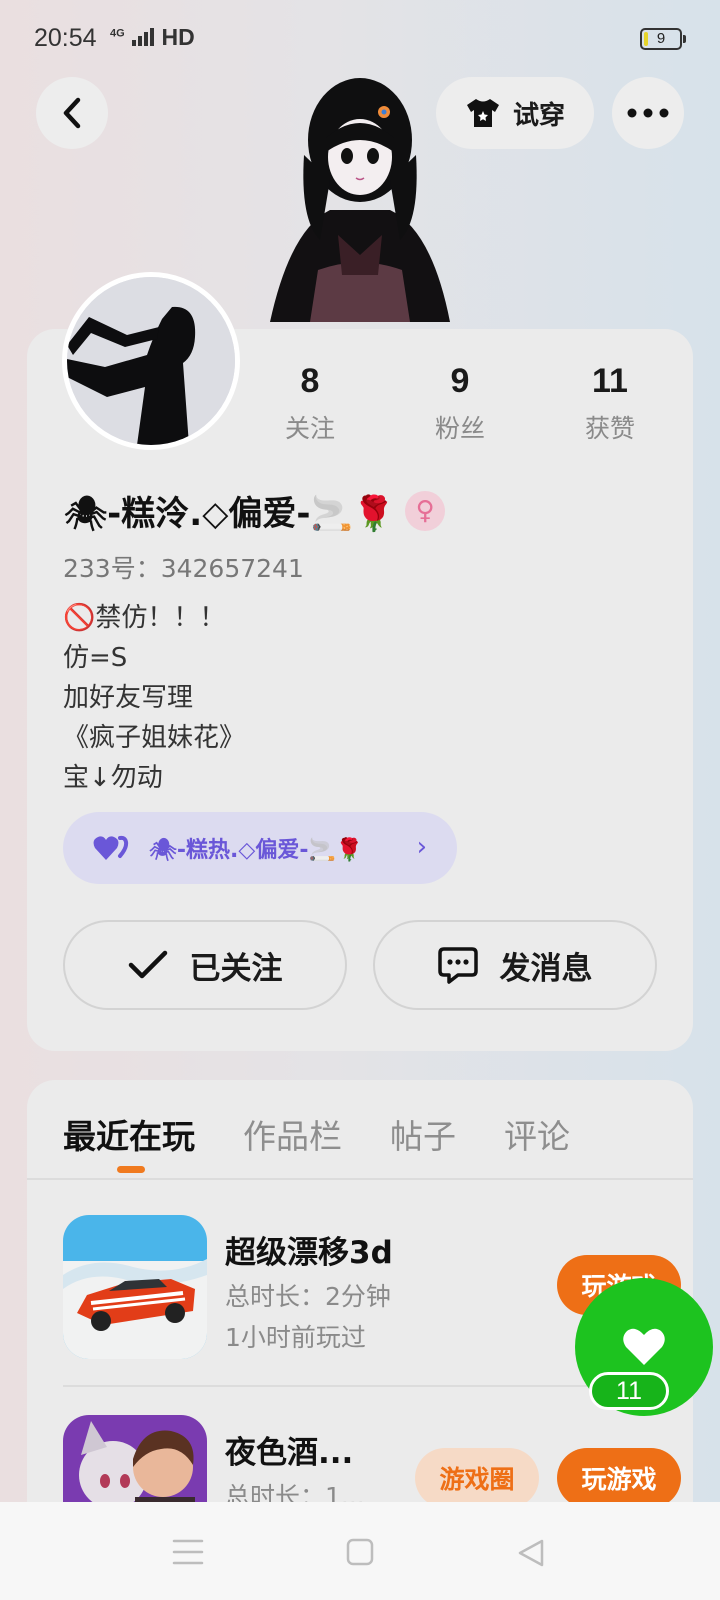  I want to click on avatar, so click(151, 361).